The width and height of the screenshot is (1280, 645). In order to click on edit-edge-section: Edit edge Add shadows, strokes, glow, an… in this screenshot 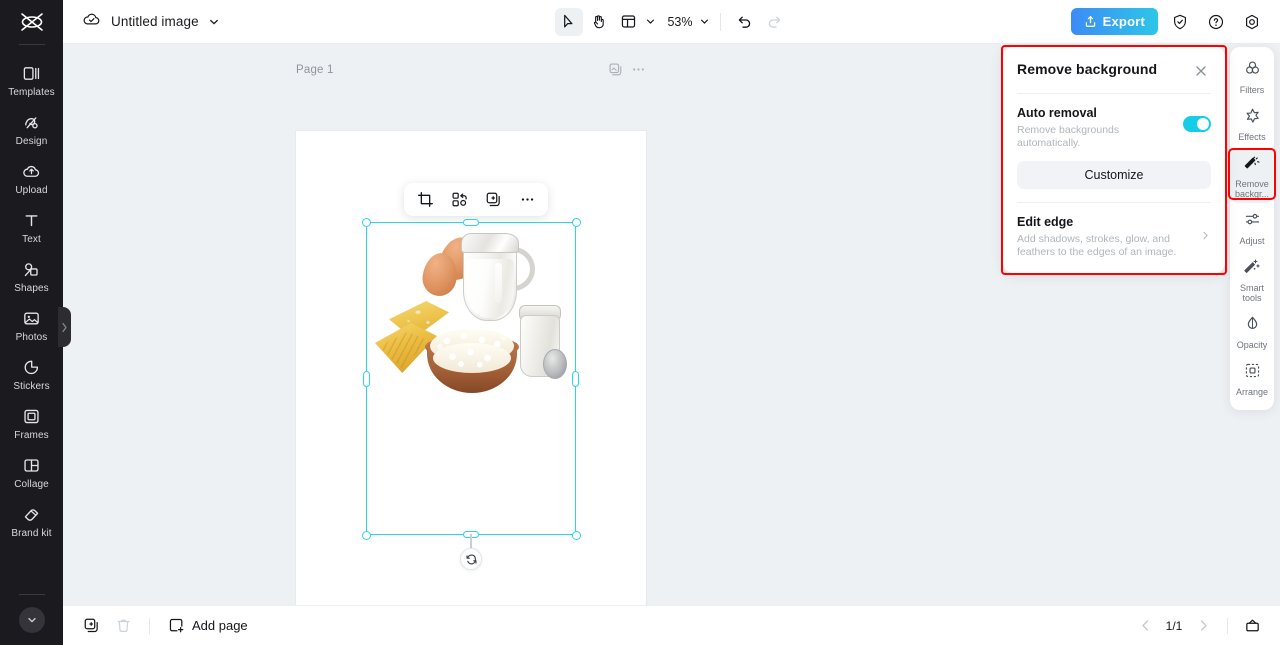, I will do `click(1114, 238)`.